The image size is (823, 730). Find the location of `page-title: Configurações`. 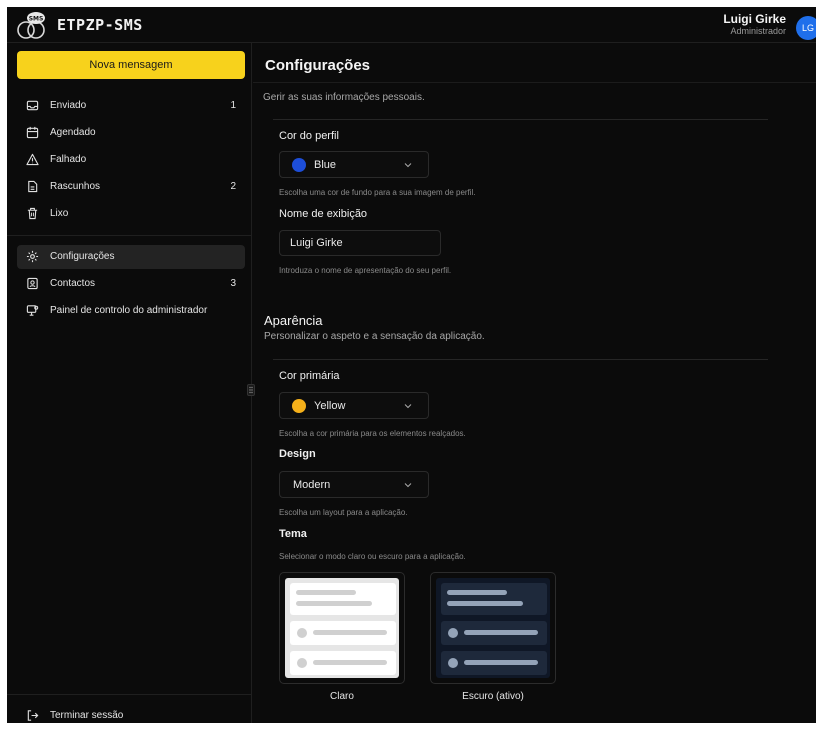

page-title: Configurações is located at coordinates (318, 65).